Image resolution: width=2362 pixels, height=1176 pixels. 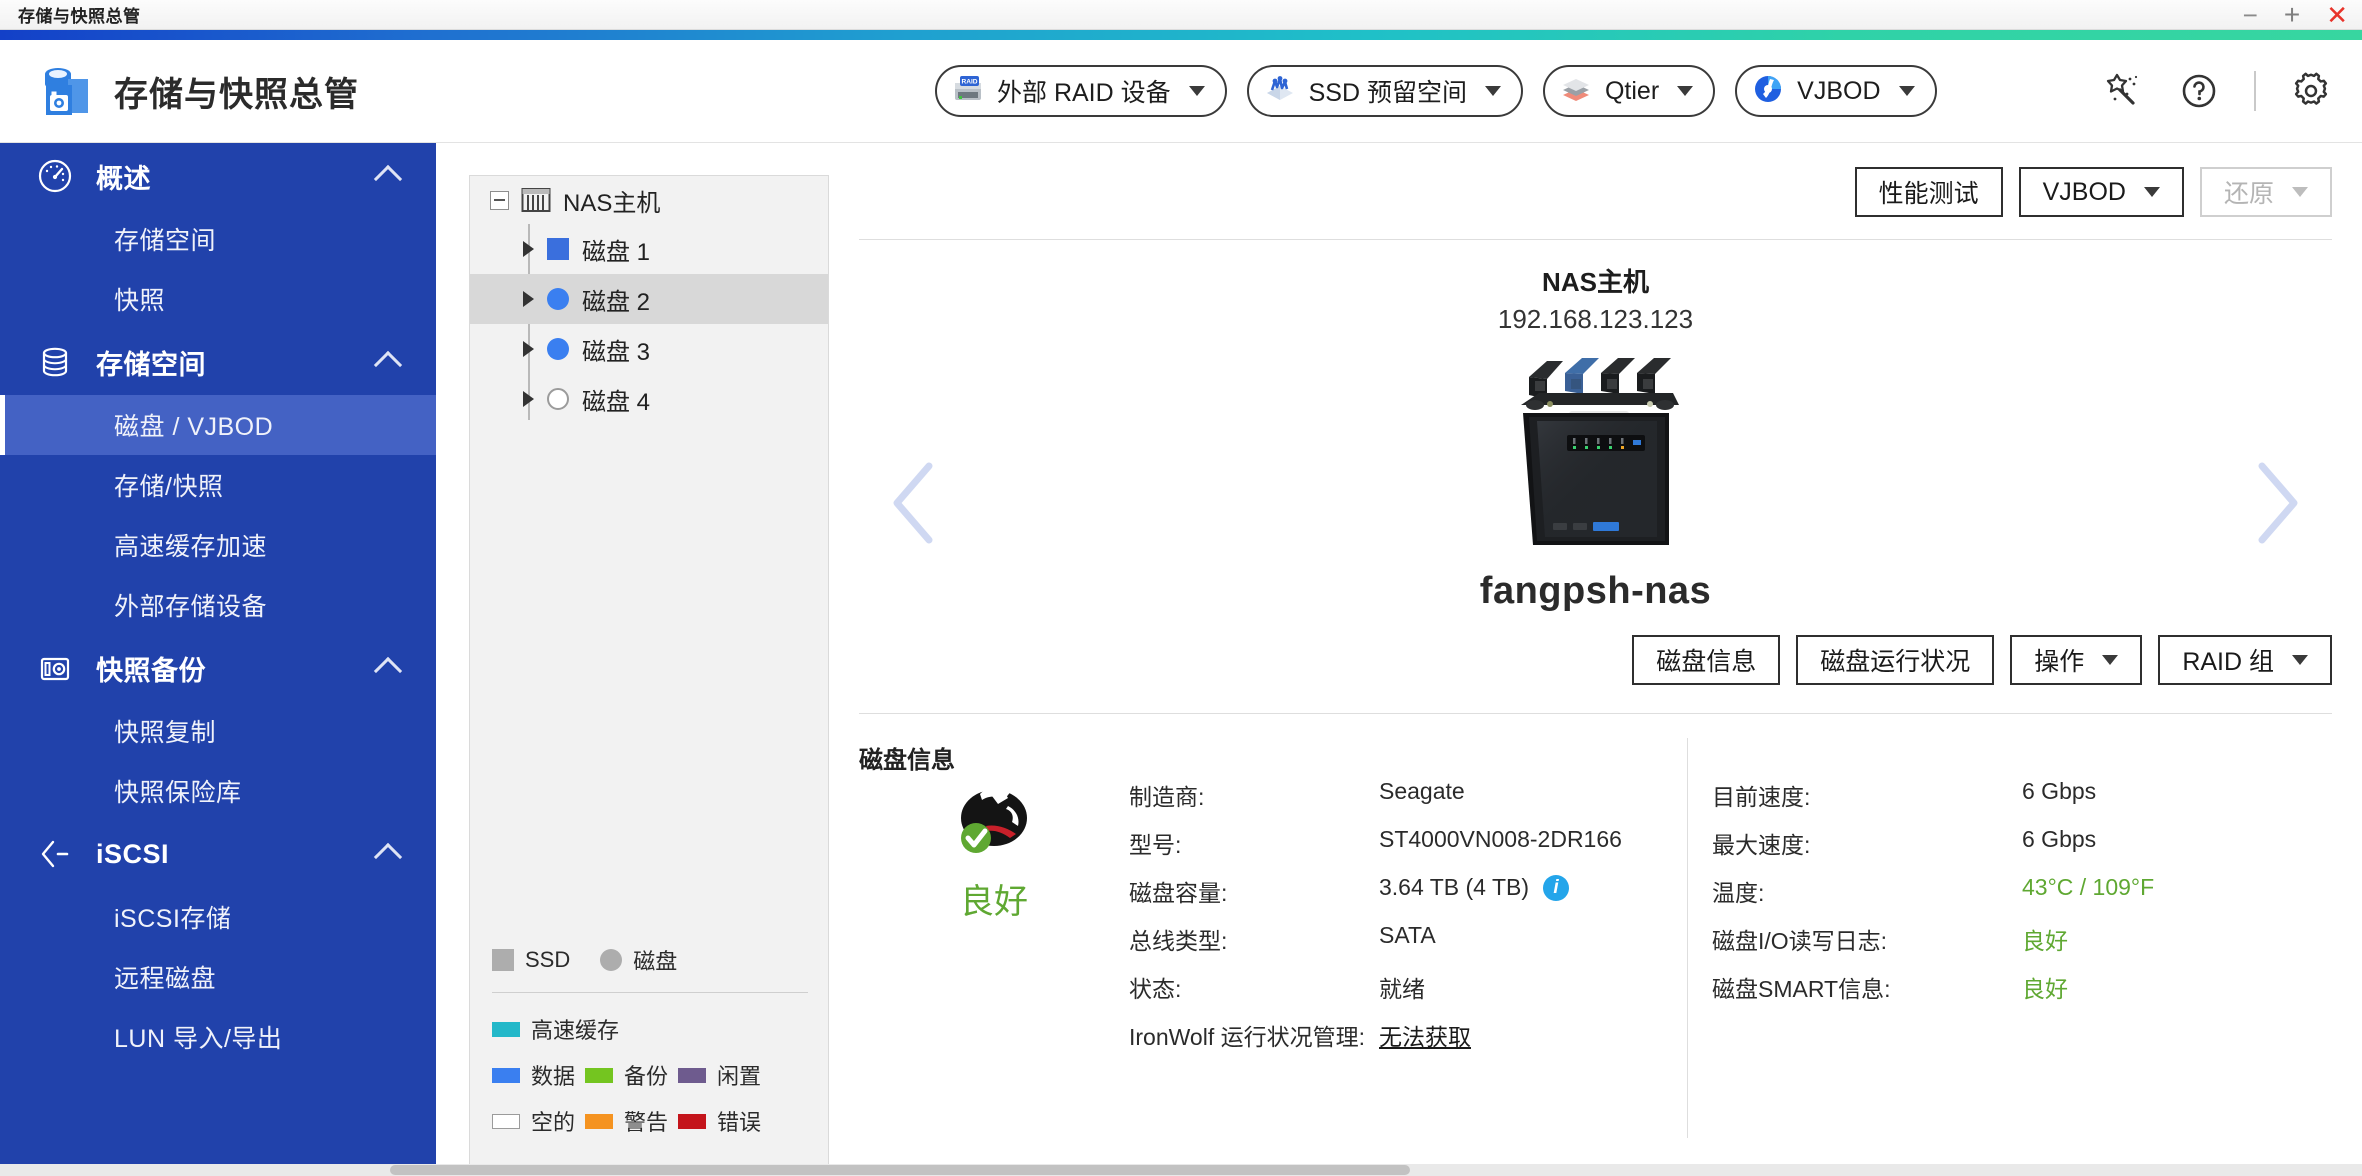 What do you see at coordinates (1595, 239) in the screenshot?
I see `content-divider-top` at bounding box center [1595, 239].